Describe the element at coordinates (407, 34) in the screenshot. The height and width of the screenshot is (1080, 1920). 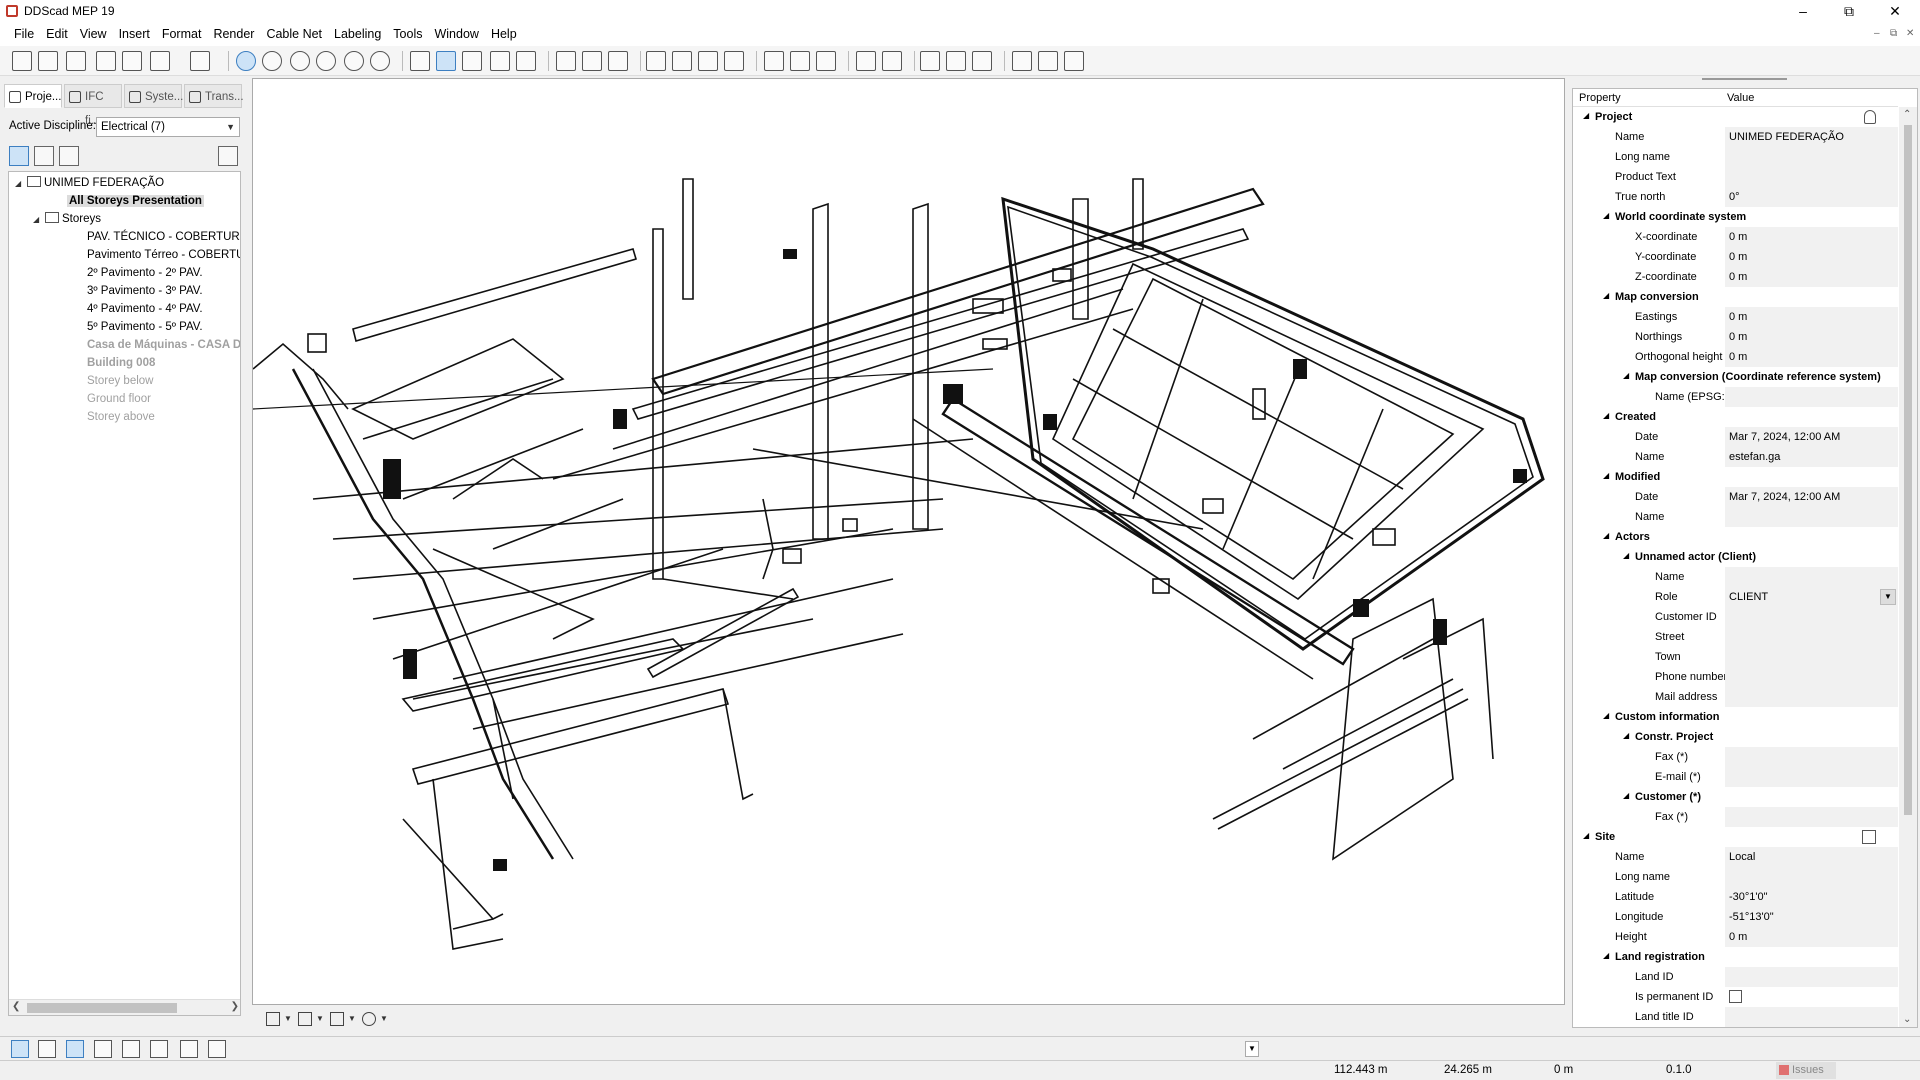
I see `menu-tools: Tools` at that location.